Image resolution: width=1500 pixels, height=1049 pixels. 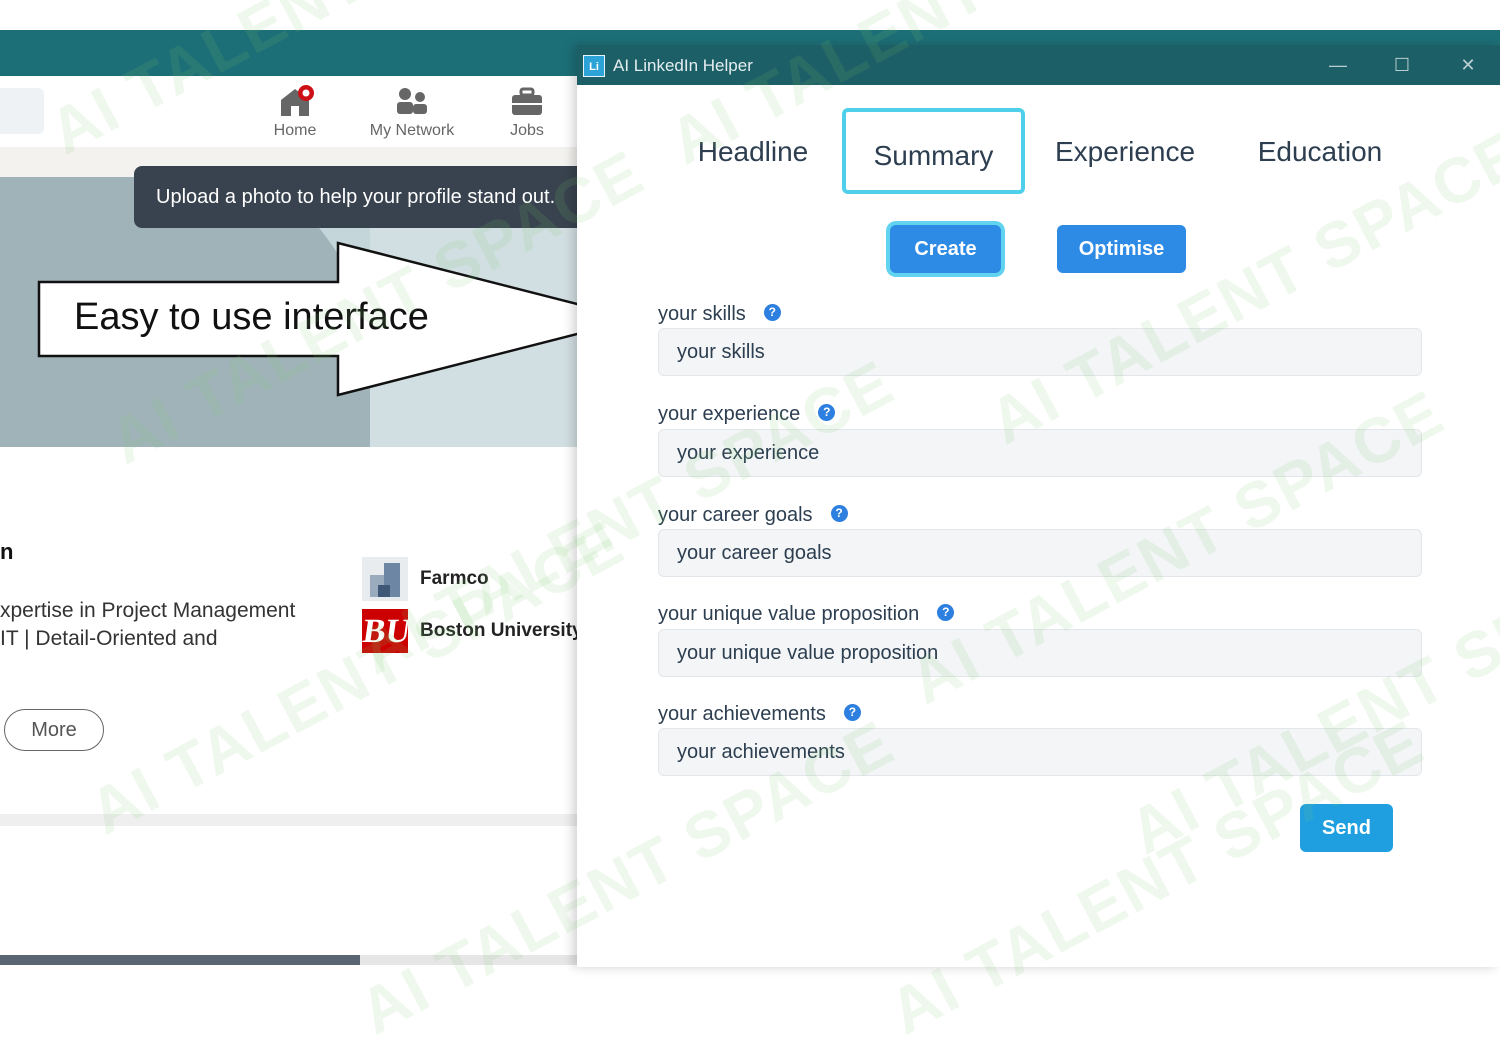 What do you see at coordinates (1125, 151) in the screenshot?
I see `tab-experience: Experience` at bounding box center [1125, 151].